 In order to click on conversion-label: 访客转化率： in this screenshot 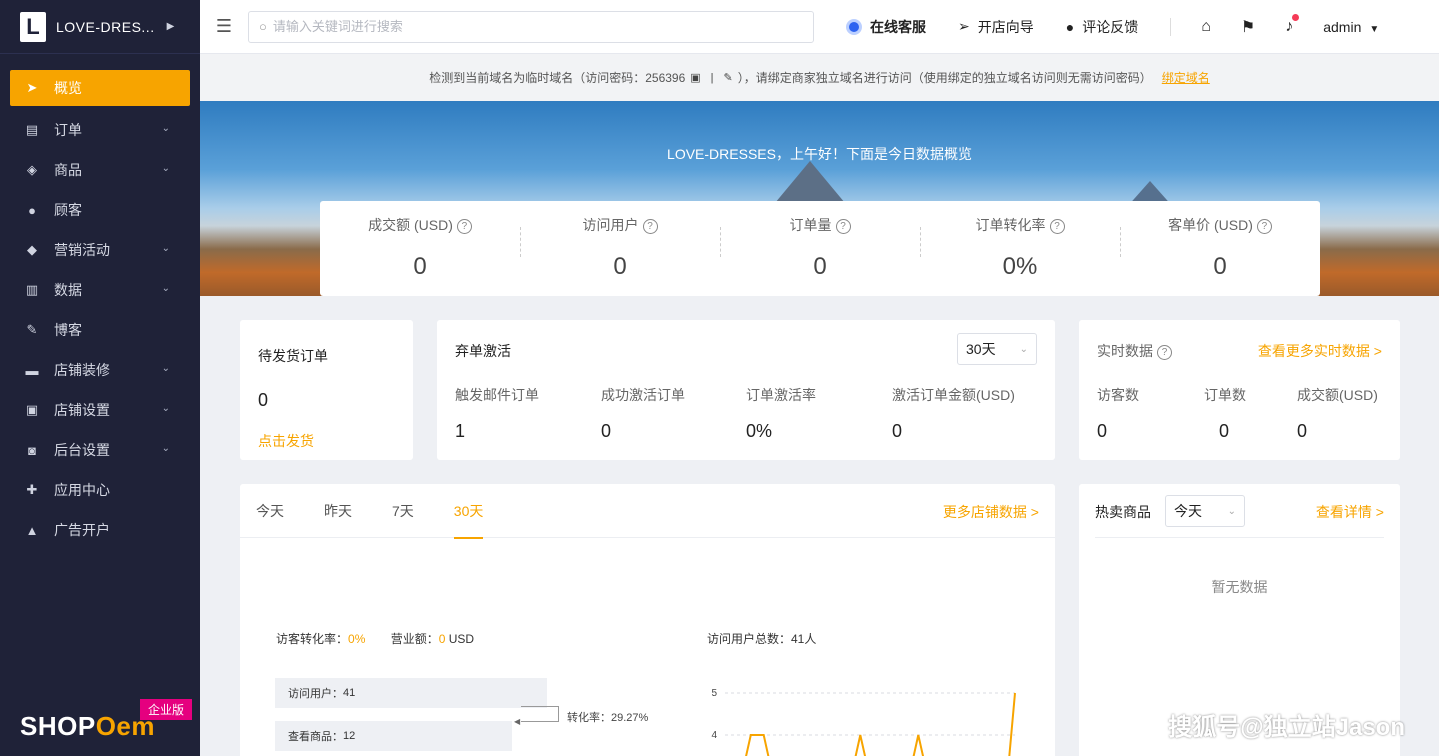, I will do `click(312, 639)`.